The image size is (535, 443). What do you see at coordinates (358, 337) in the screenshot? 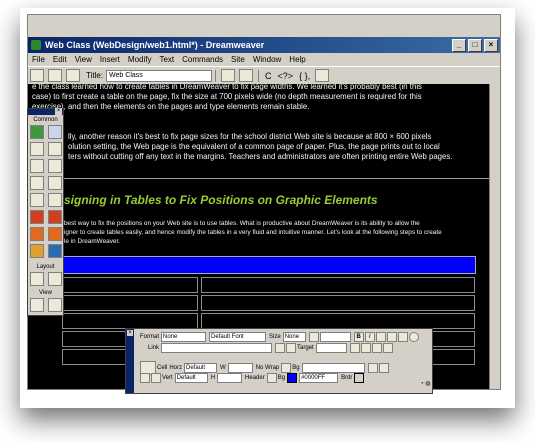
I see `bold-button: B` at bounding box center [358, 337].